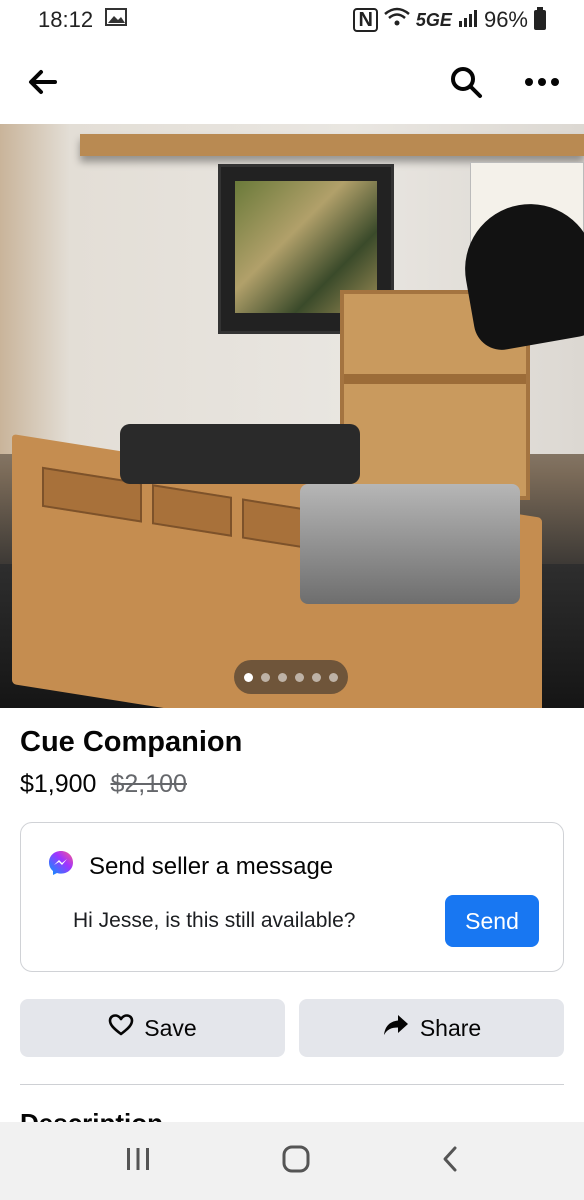 The image size is (584, 1200). What do you see at coordinates (410, 544) in the screenshot?
I see `photo-lathe` at bounding box center [410, 544].